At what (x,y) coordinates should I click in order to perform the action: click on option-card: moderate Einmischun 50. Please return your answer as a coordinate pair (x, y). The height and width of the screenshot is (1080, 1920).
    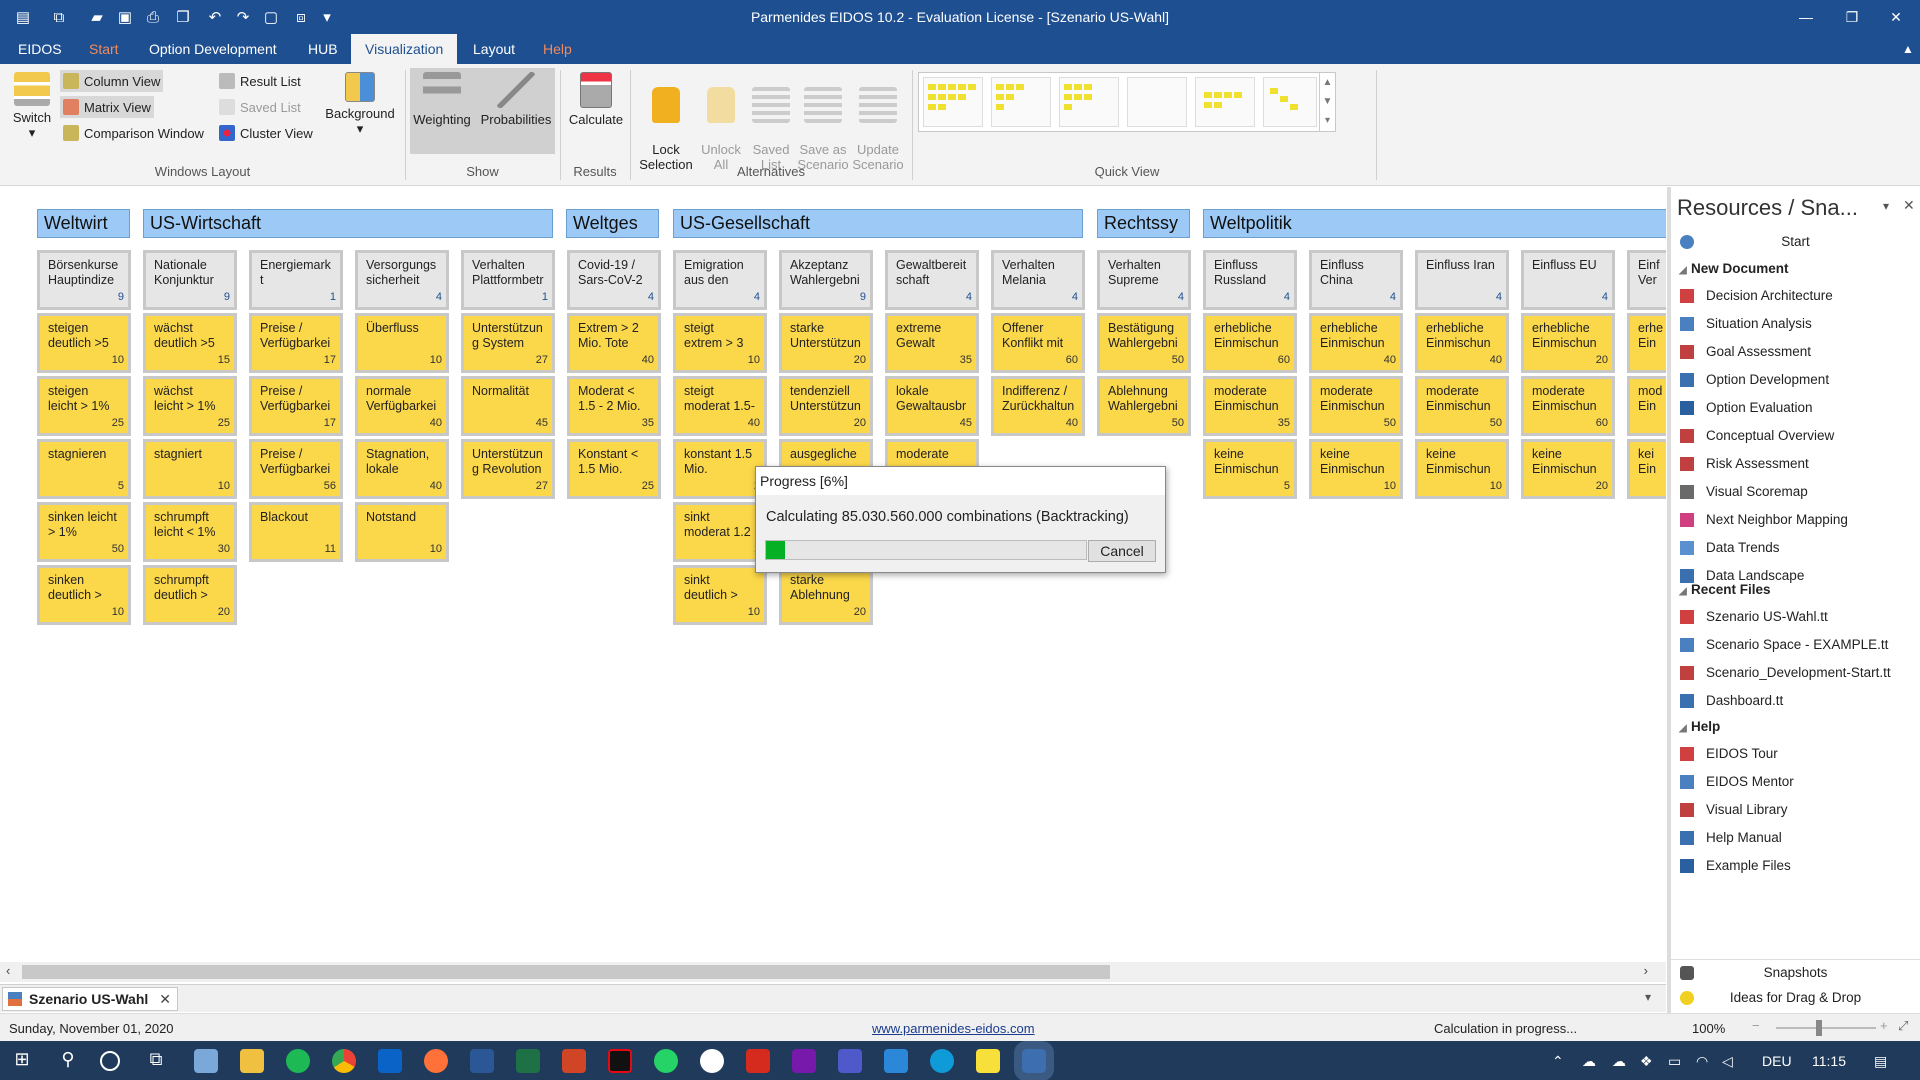
    Looking at the image, I should click on (1356, 406).